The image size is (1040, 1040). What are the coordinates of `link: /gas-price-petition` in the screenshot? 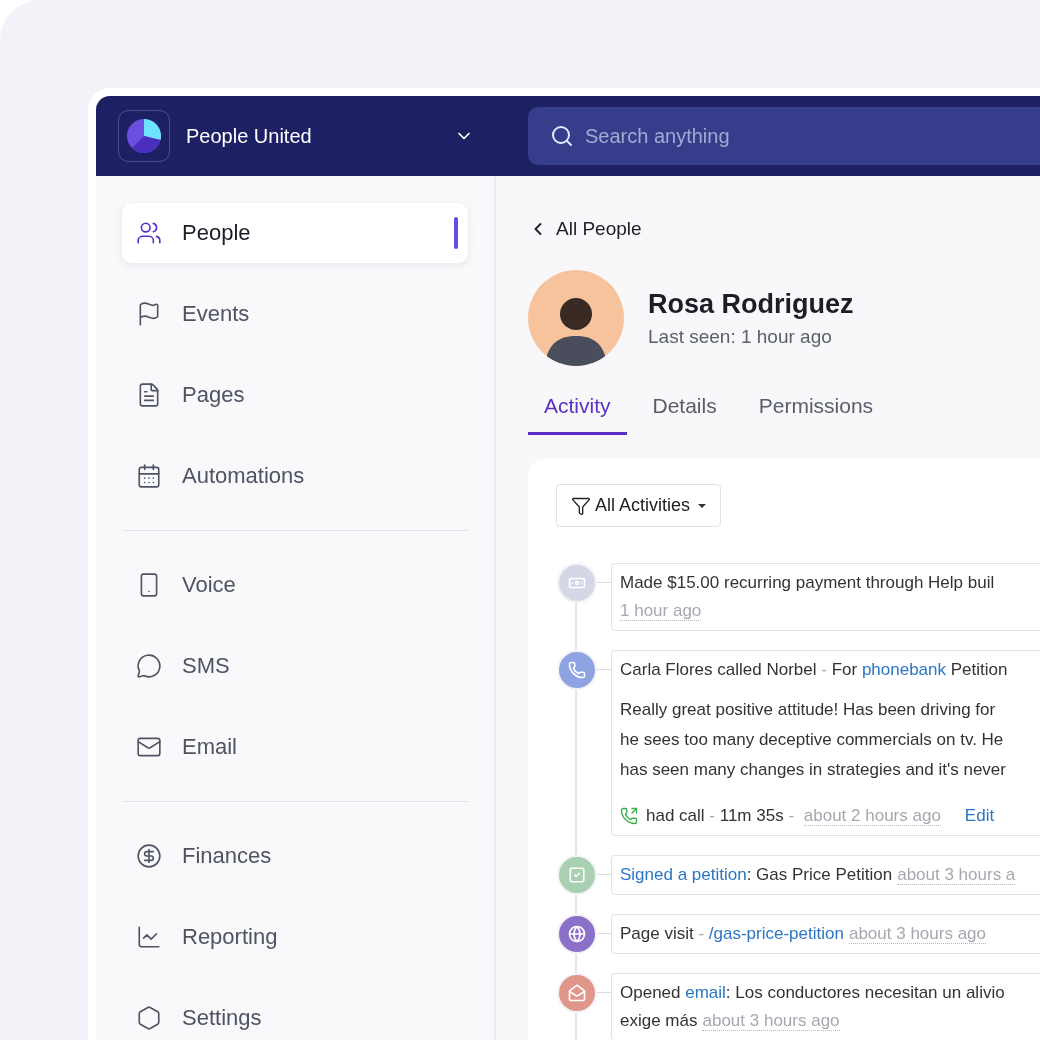 It's located at (776, 933).